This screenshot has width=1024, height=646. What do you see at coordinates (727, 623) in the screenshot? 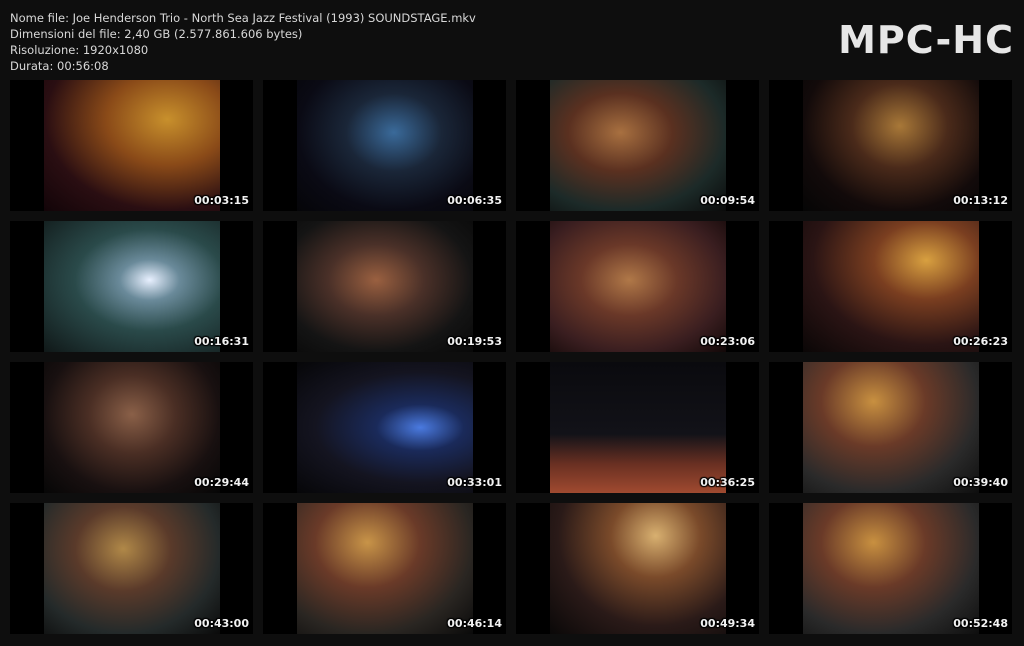
I see `thumbnail-timestamp: 00:49:34` at bounding box center [727, 623].